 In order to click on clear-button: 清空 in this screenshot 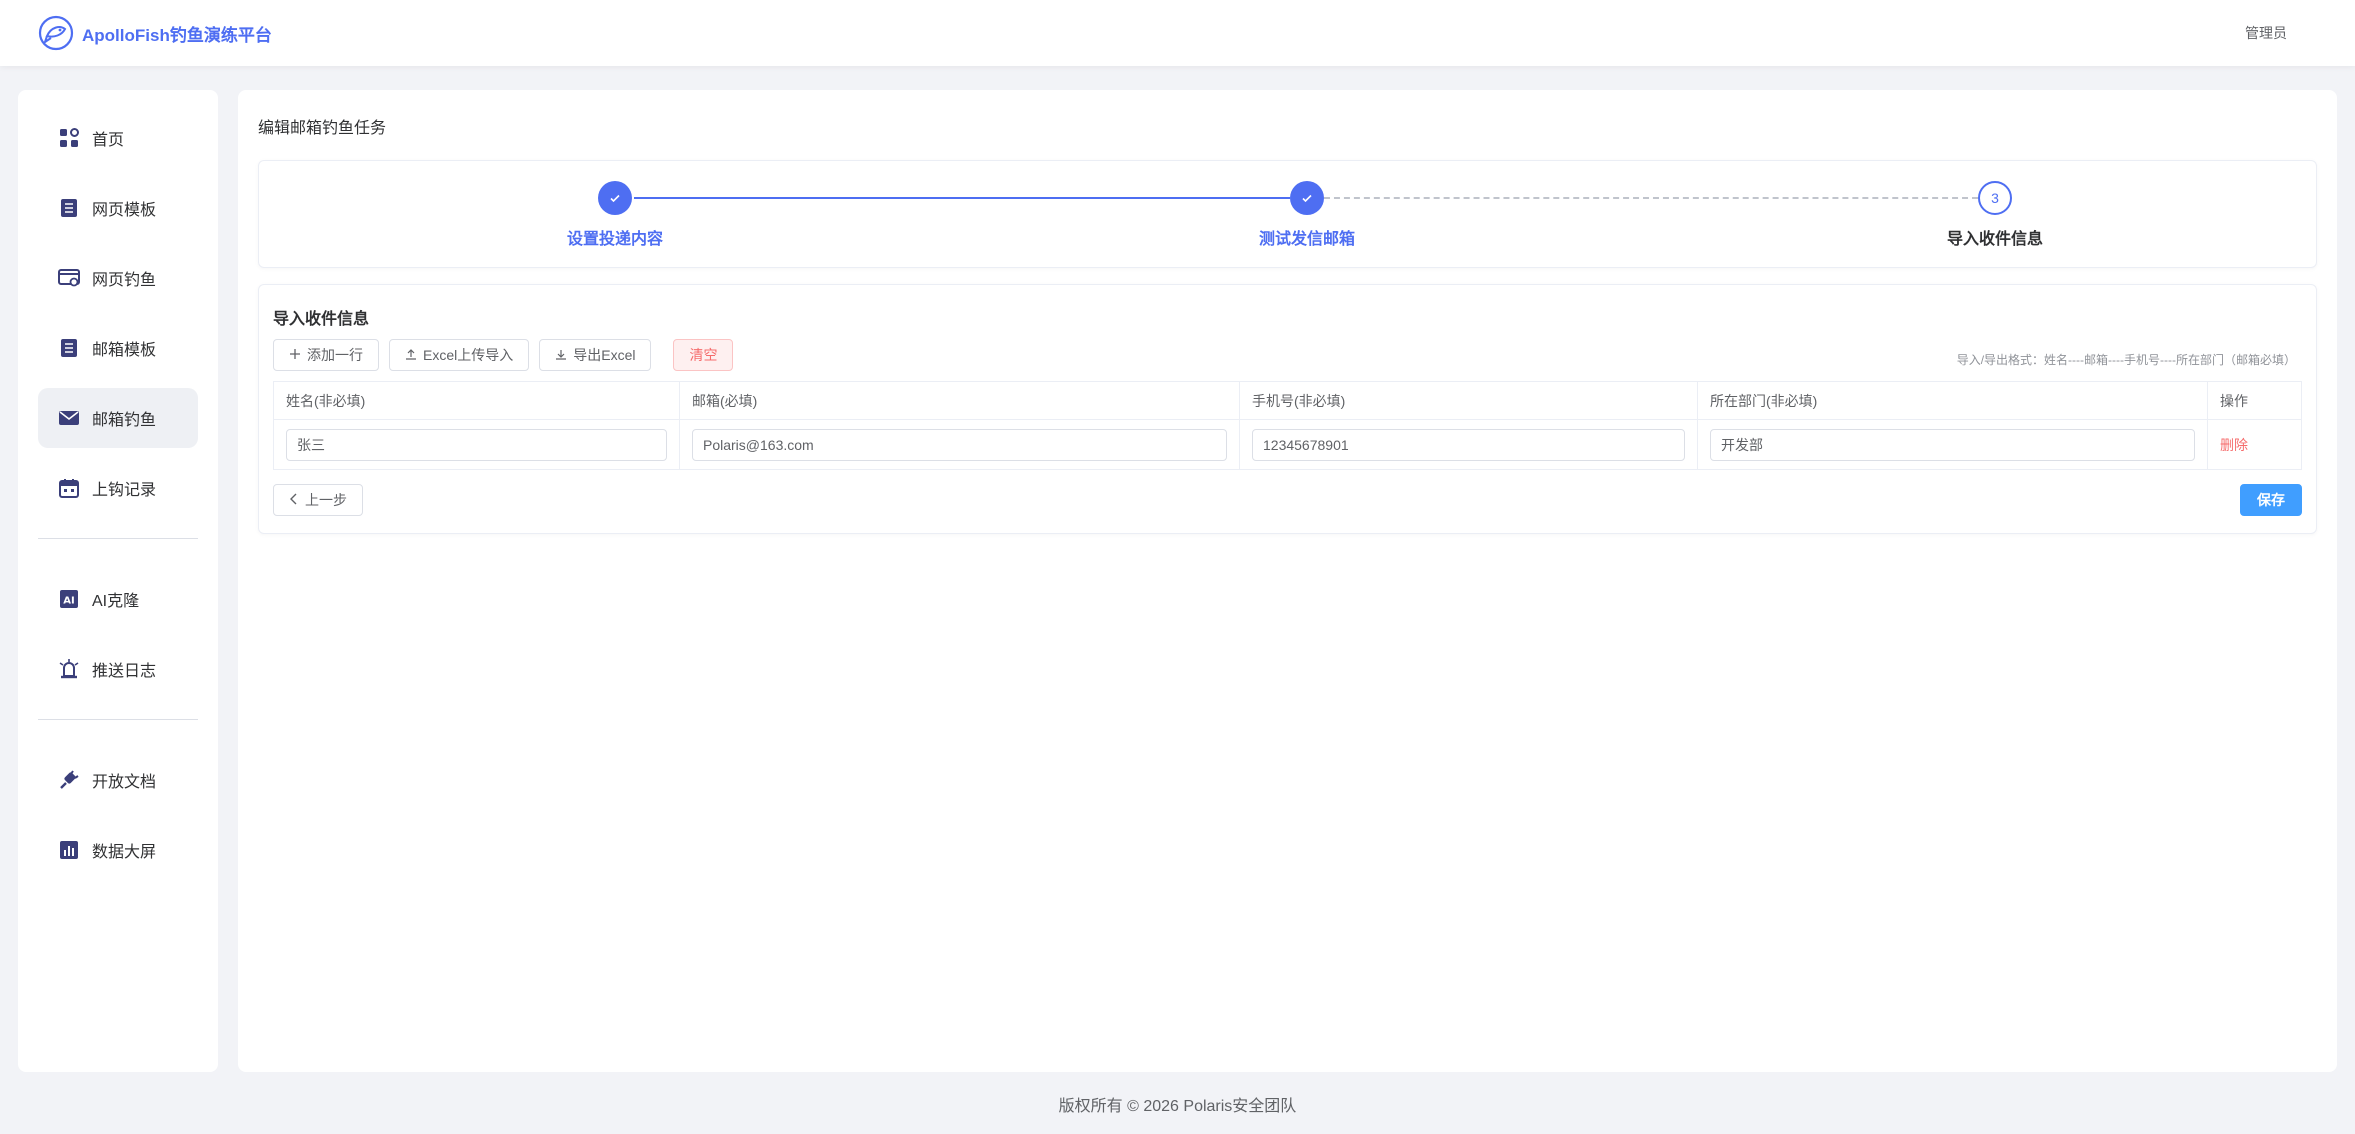, I will do `click(703, 355)`.